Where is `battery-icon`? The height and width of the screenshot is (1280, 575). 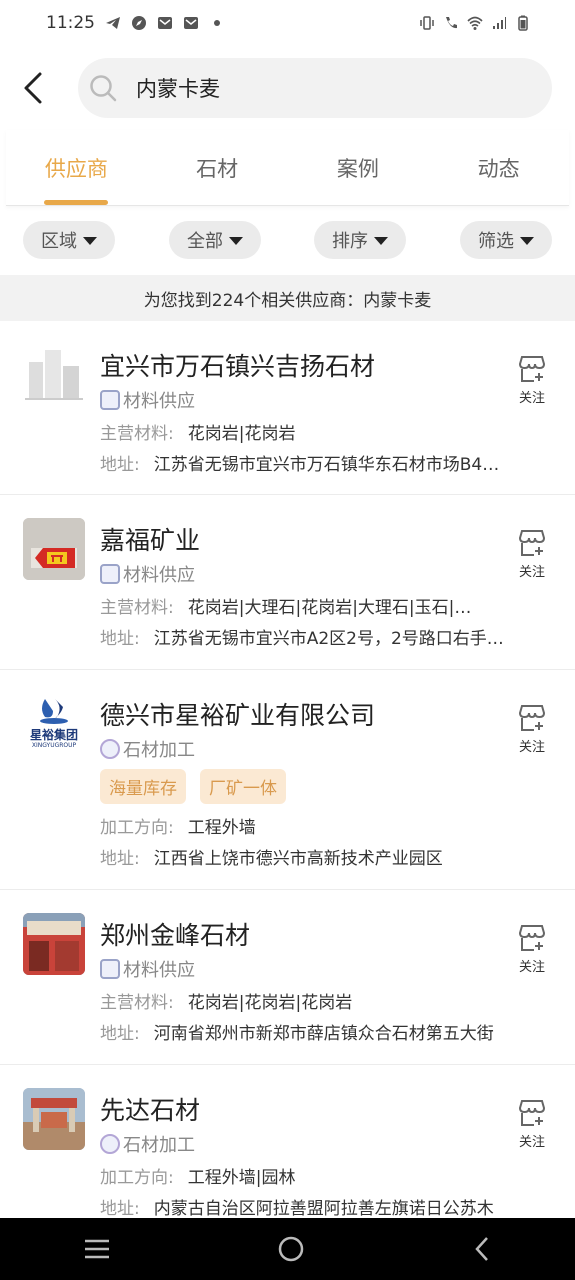 battery-icon is located at coordinates (523, 23).